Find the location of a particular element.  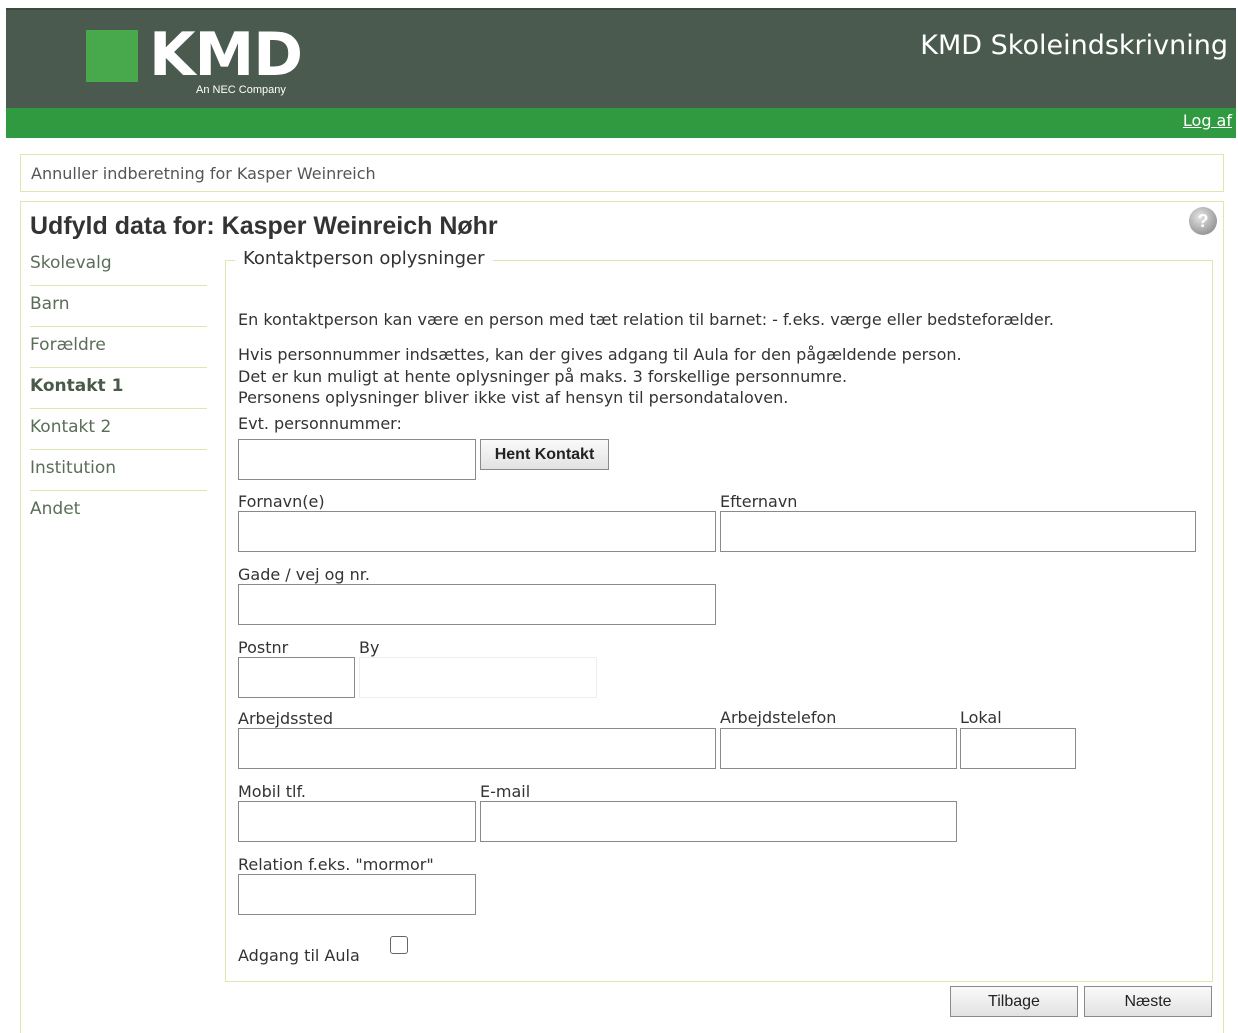

nav-item-kontakt-1: Kontakt 1 is located at coordinates (118, 388).